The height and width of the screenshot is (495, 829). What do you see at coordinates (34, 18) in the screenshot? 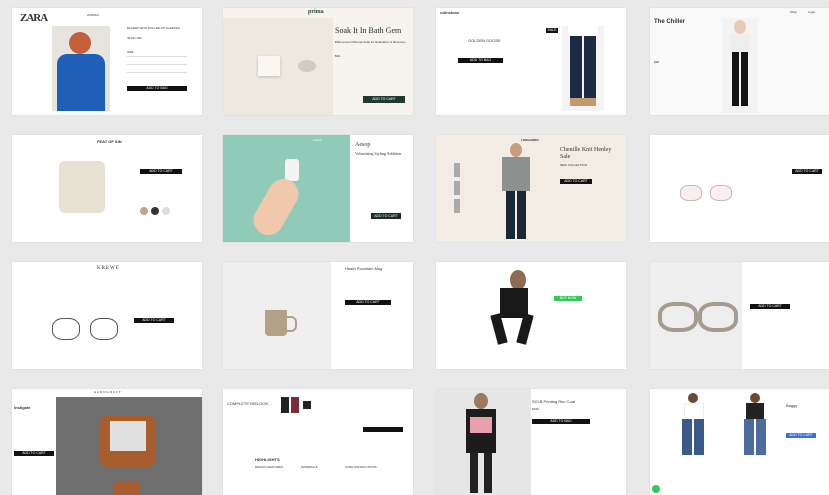
I see `brand-logo: ZARA` at bounding box center [34, 18].